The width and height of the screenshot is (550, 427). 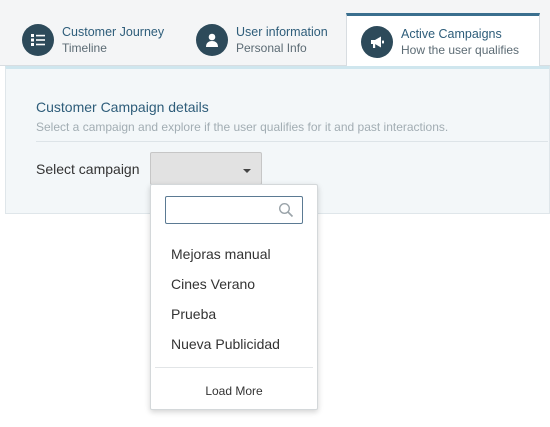 What do you see at coordinates (234, 367) in the screenshot?
I see `dropdown-divider` at bounding box center [234, 367].